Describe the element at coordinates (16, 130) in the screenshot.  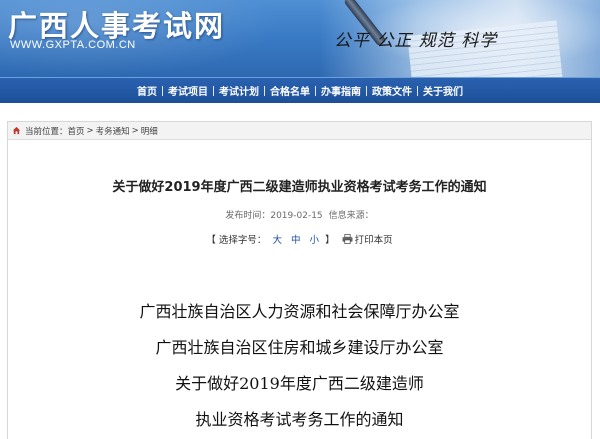
I see `home-icon` at that location.